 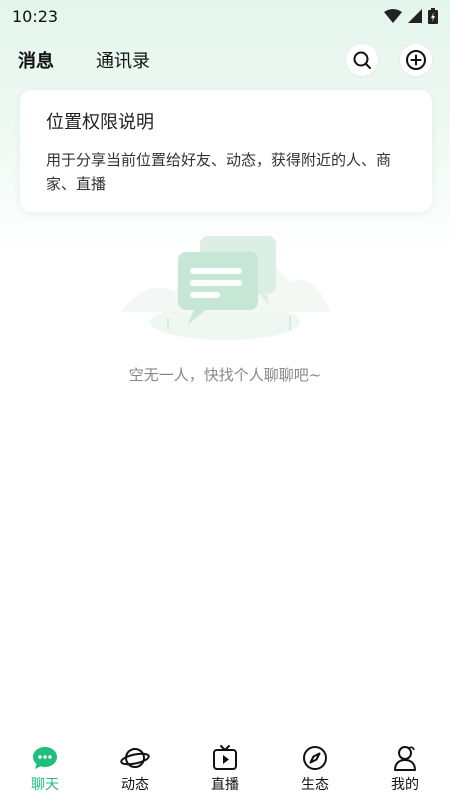 I want to click on permission-card: 位置权限说明 用于分享当前位置给好友、动态，获得附近的人、商家、直播, so click(x=226, y=151).